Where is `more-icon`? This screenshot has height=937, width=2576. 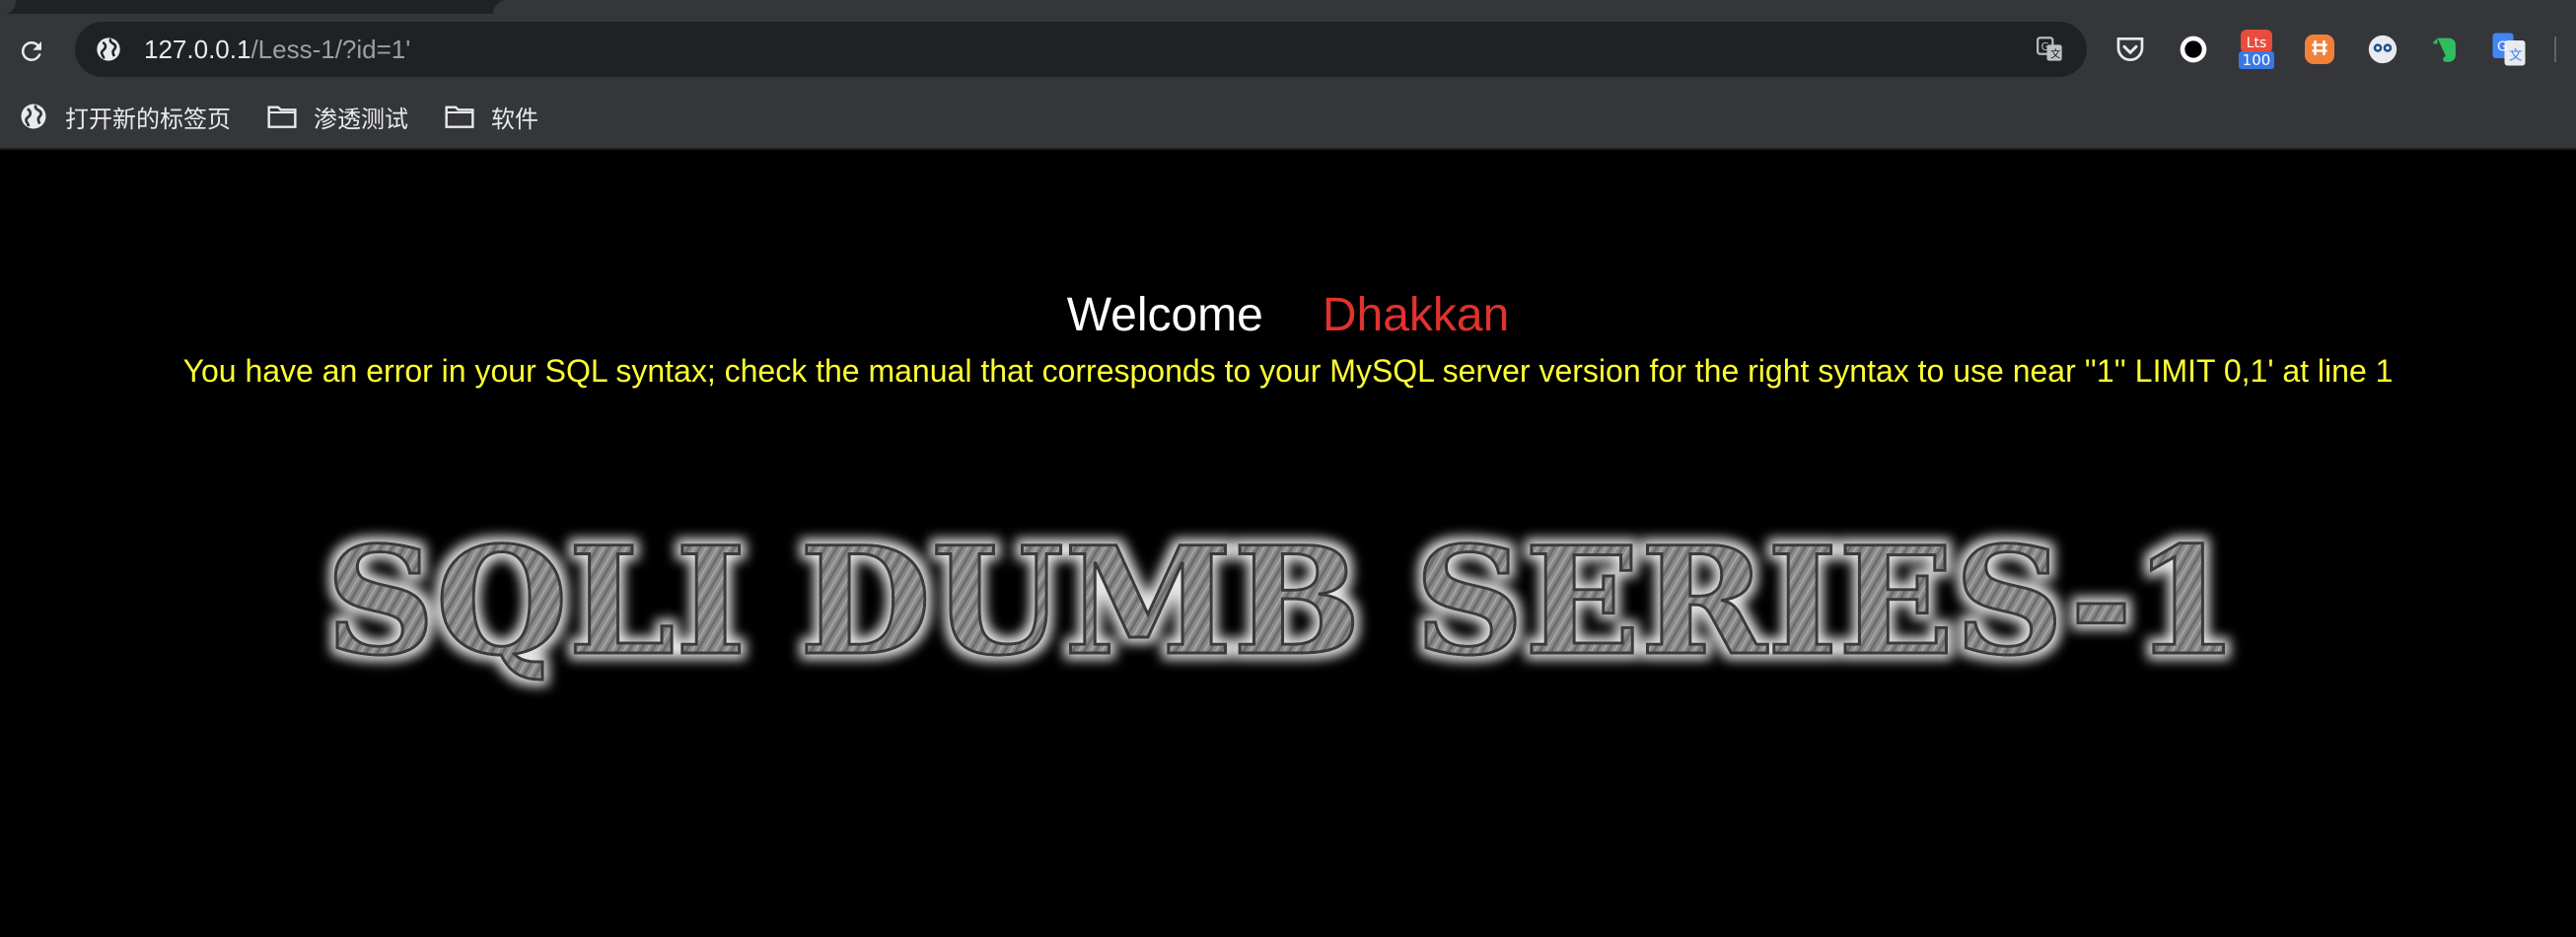
more-icon is located at coordinates (2555, 49).